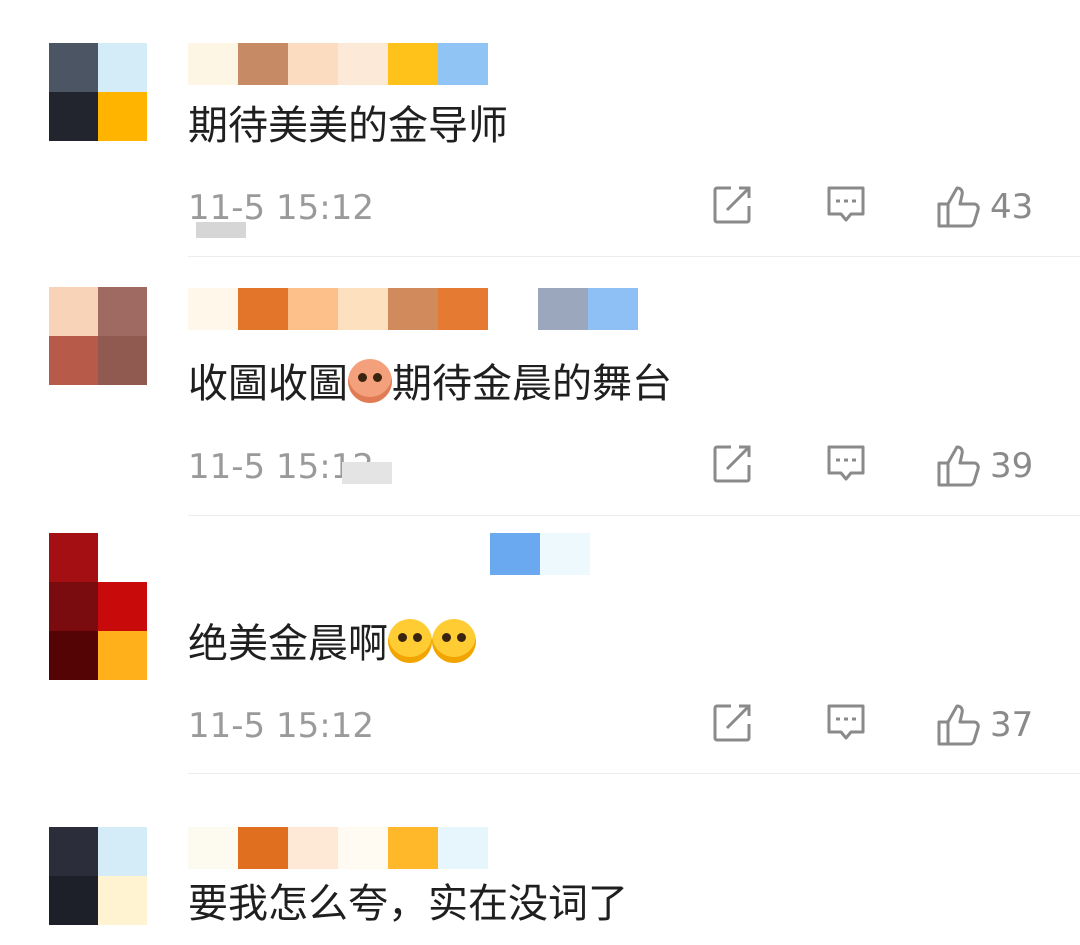 This screenshot has width=1080, height=945. I want to click on comment-text: 期待美美的金导师, so click(348, 126).